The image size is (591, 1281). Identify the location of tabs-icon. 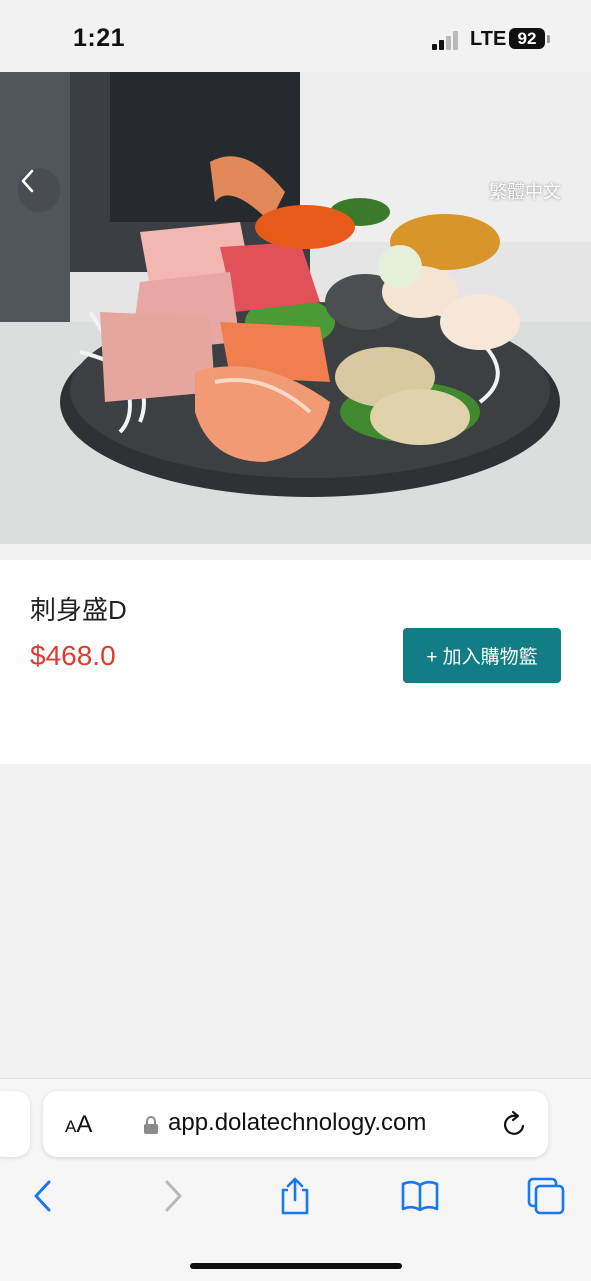
(546, 1196).